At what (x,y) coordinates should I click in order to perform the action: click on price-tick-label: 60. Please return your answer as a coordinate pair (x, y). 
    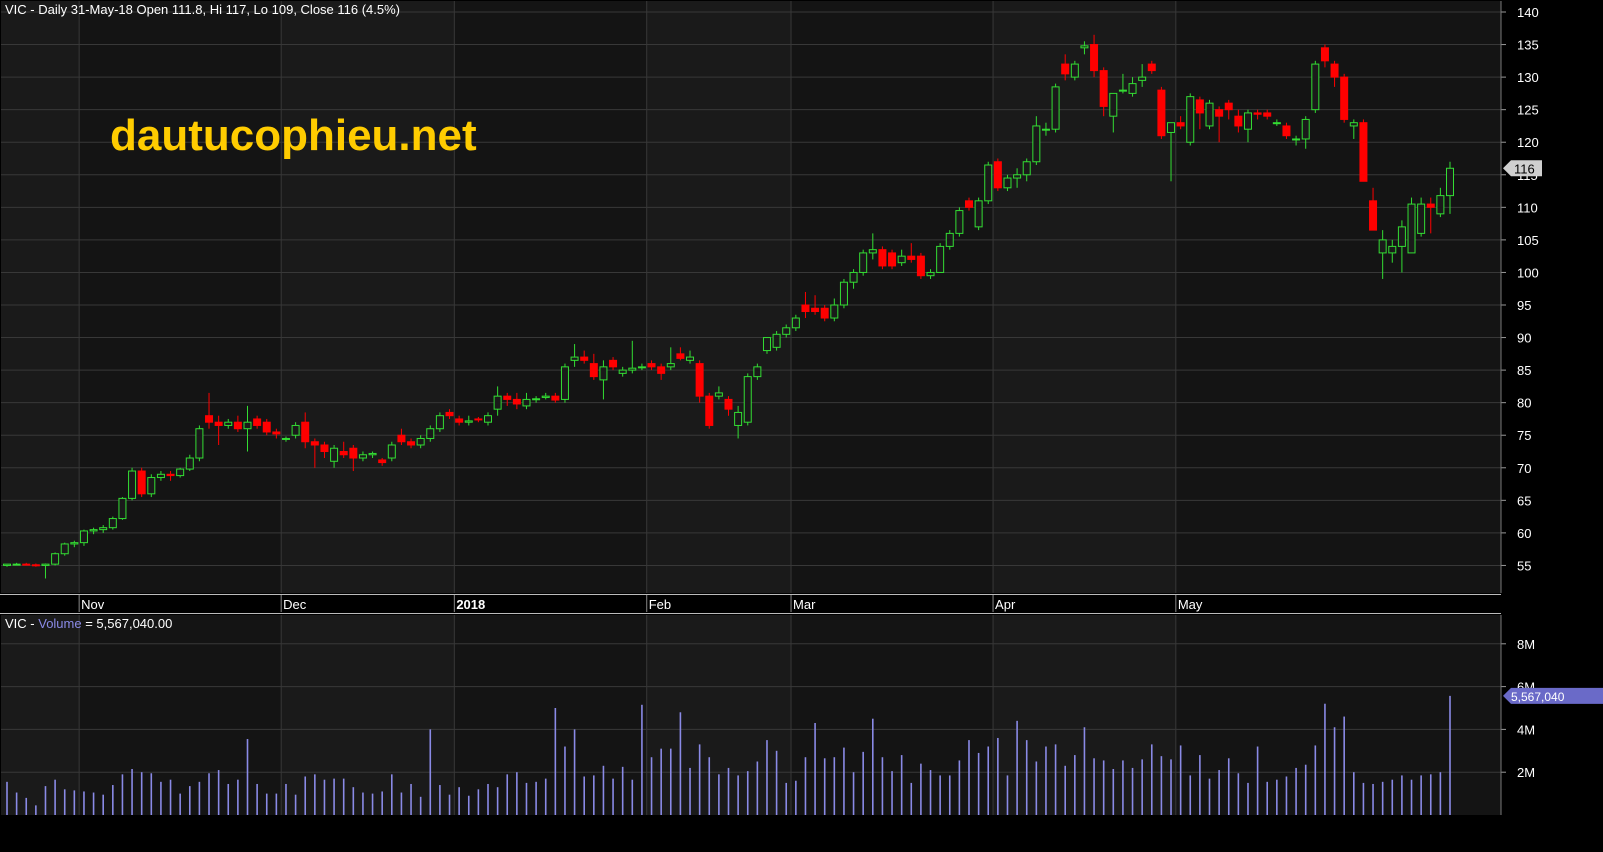
    Looking at the image, I should click on (1524, 533).